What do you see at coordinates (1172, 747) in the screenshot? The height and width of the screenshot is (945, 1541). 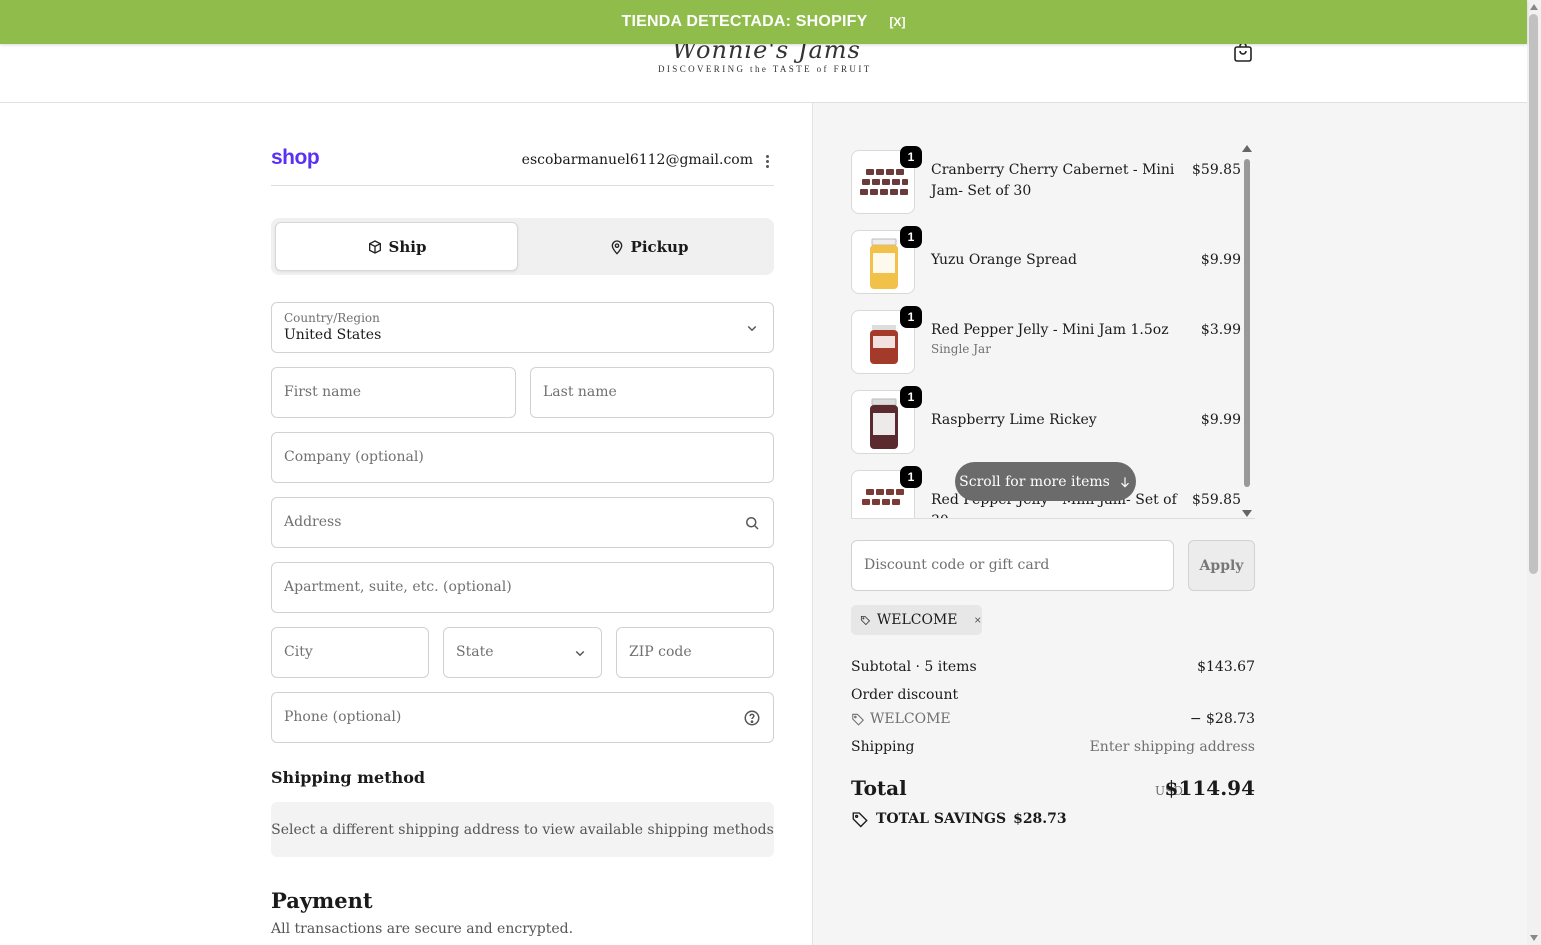 I see `shipping-value: Enter shipping address` at bounding box center [1172, 747].